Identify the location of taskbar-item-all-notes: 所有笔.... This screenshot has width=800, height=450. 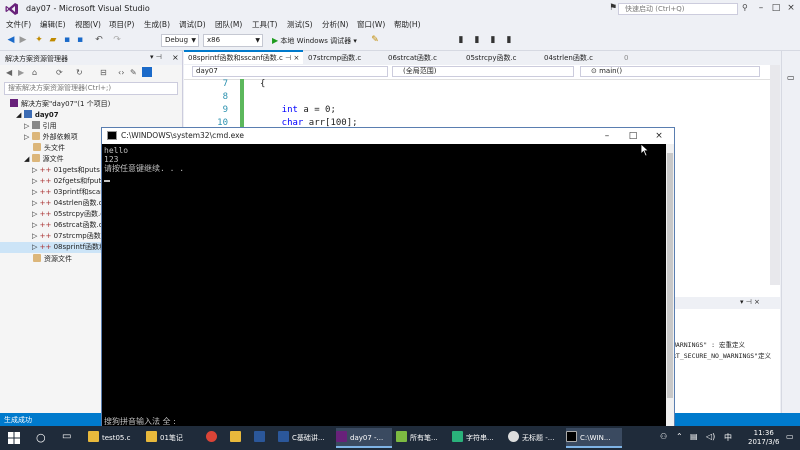
(422, 438).